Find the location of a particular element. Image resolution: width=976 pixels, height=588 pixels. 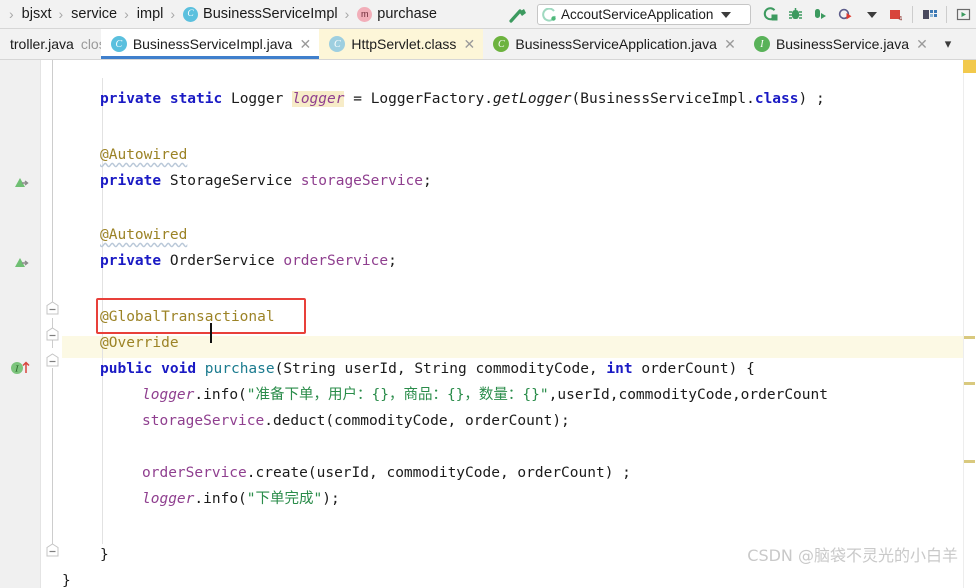

breadcrumb-label: BusinessServiceImpl is located at coordinates (270, 14).